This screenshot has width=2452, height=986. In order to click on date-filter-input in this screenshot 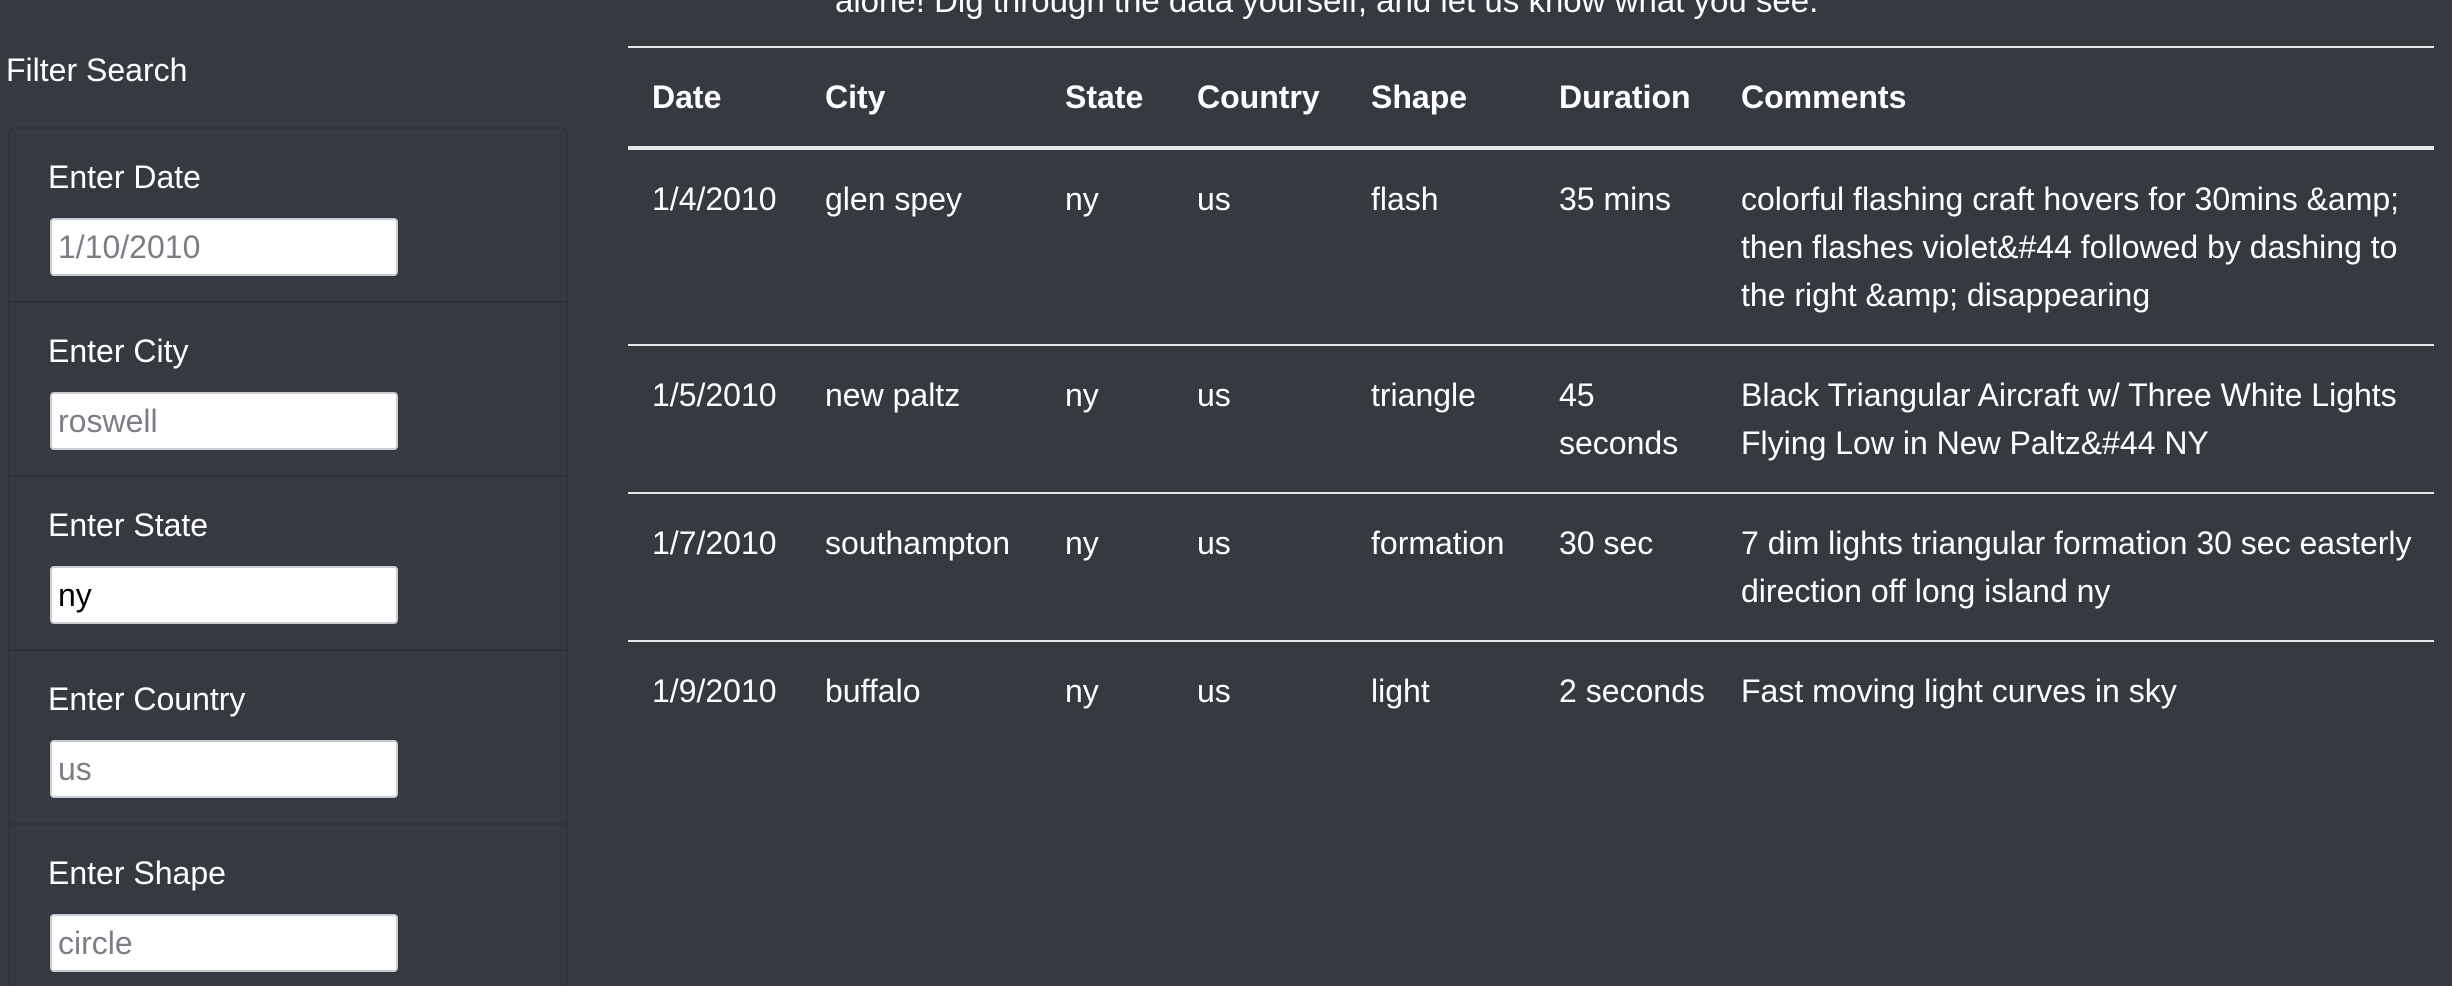, I will do `click(224, 247)`.